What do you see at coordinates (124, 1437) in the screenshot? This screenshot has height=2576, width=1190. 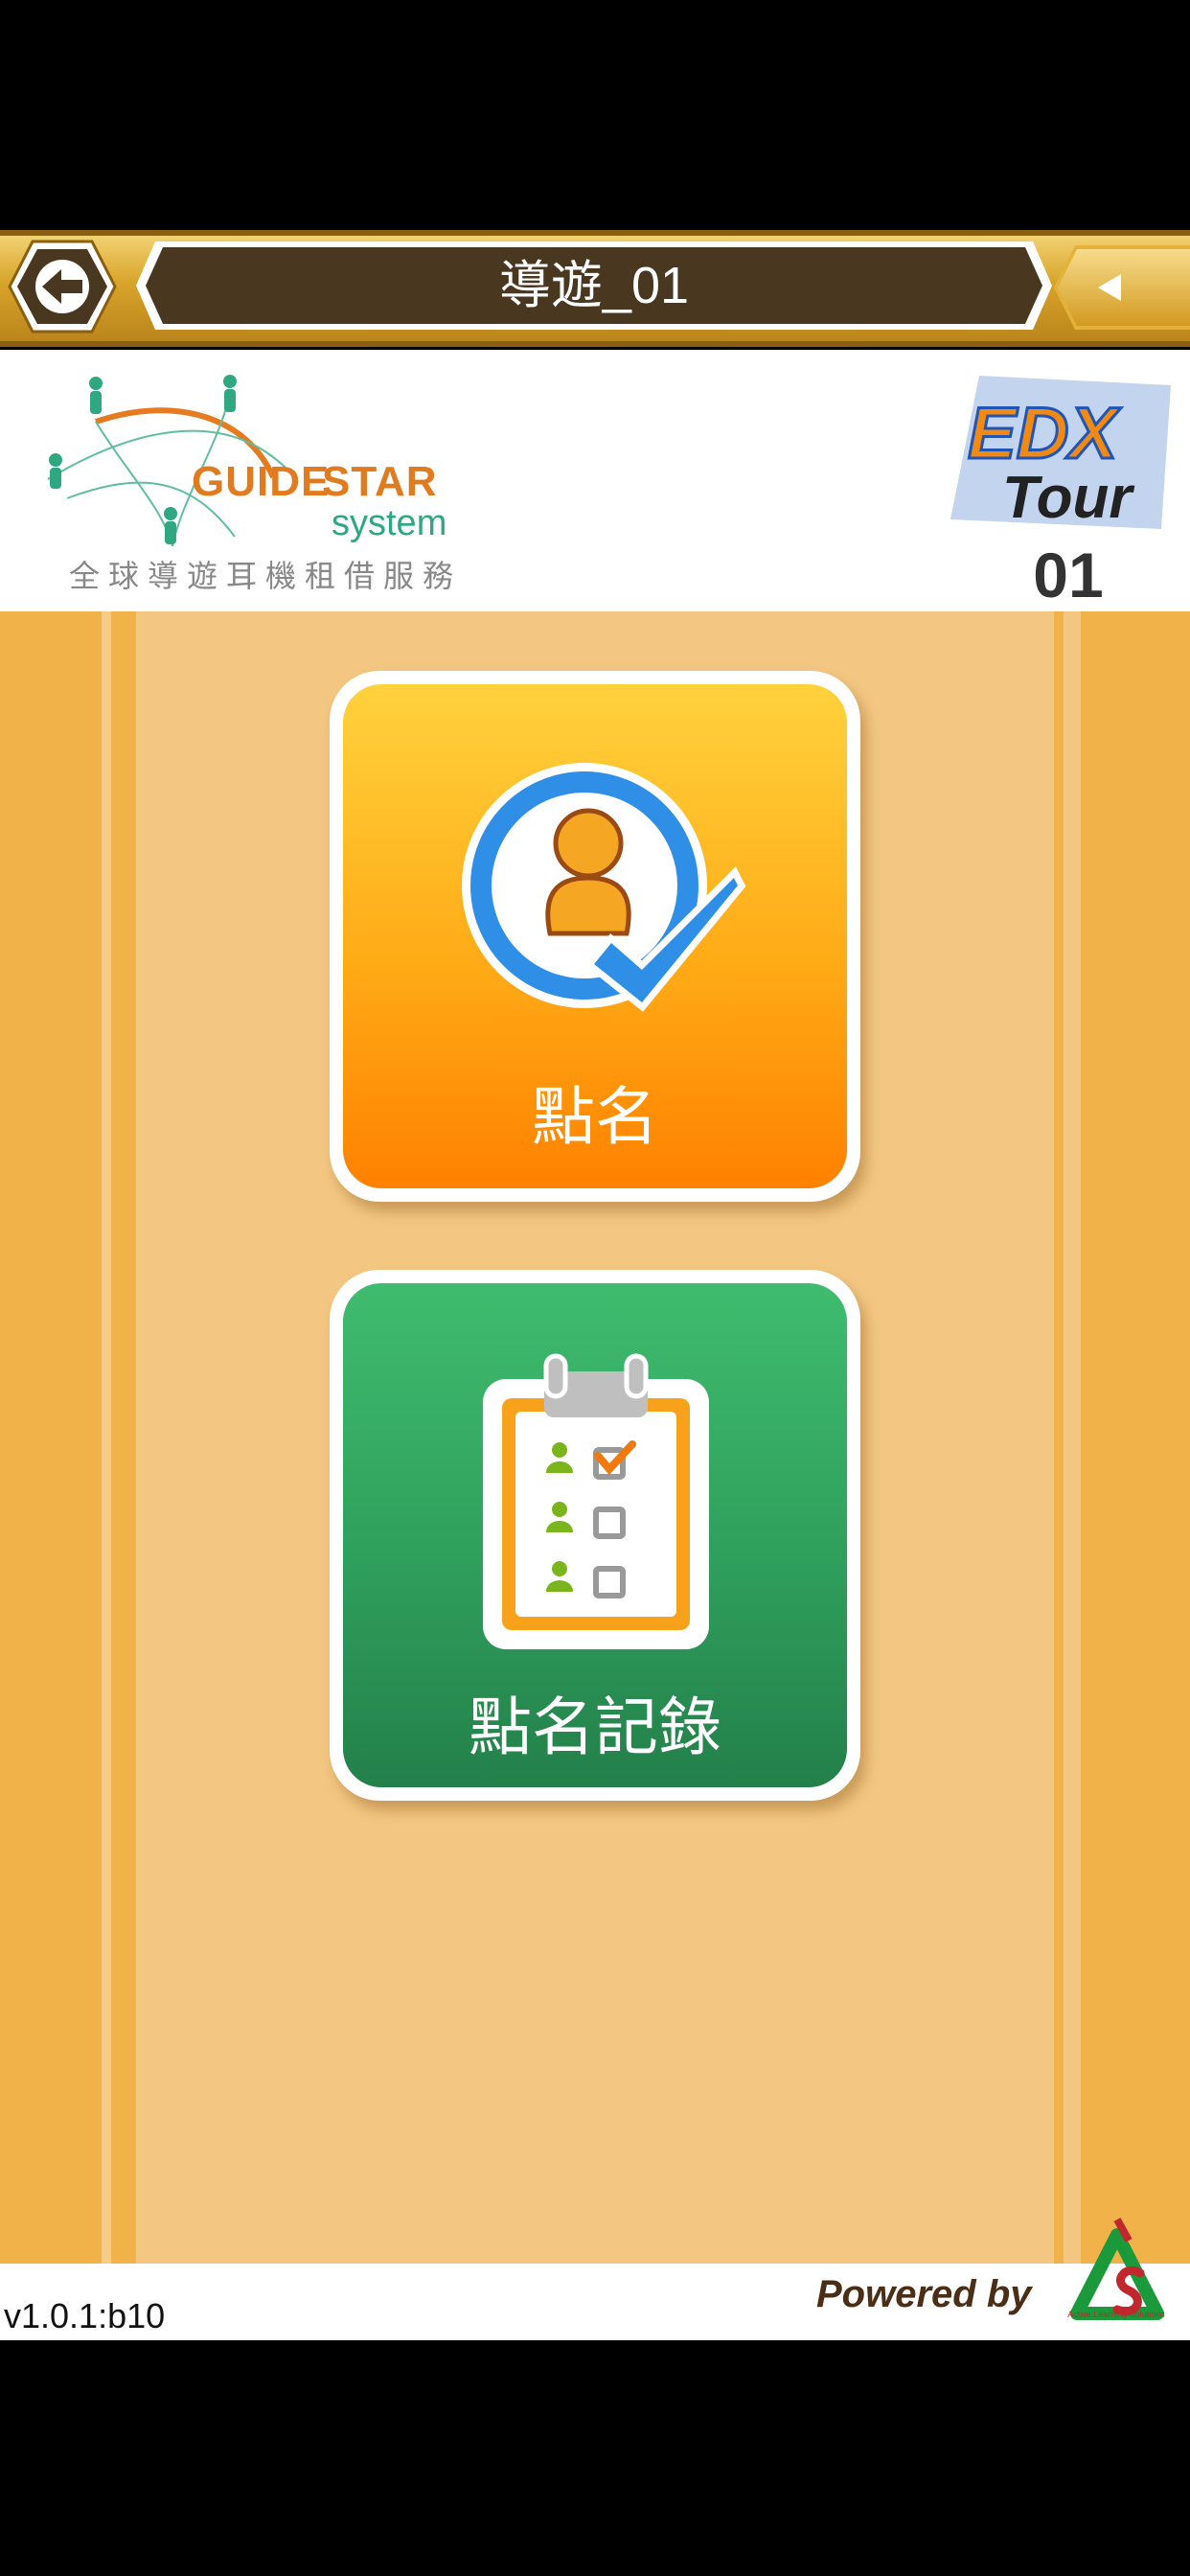 I see `side-pillar-left-inner` at bounding box center [124, 1437].